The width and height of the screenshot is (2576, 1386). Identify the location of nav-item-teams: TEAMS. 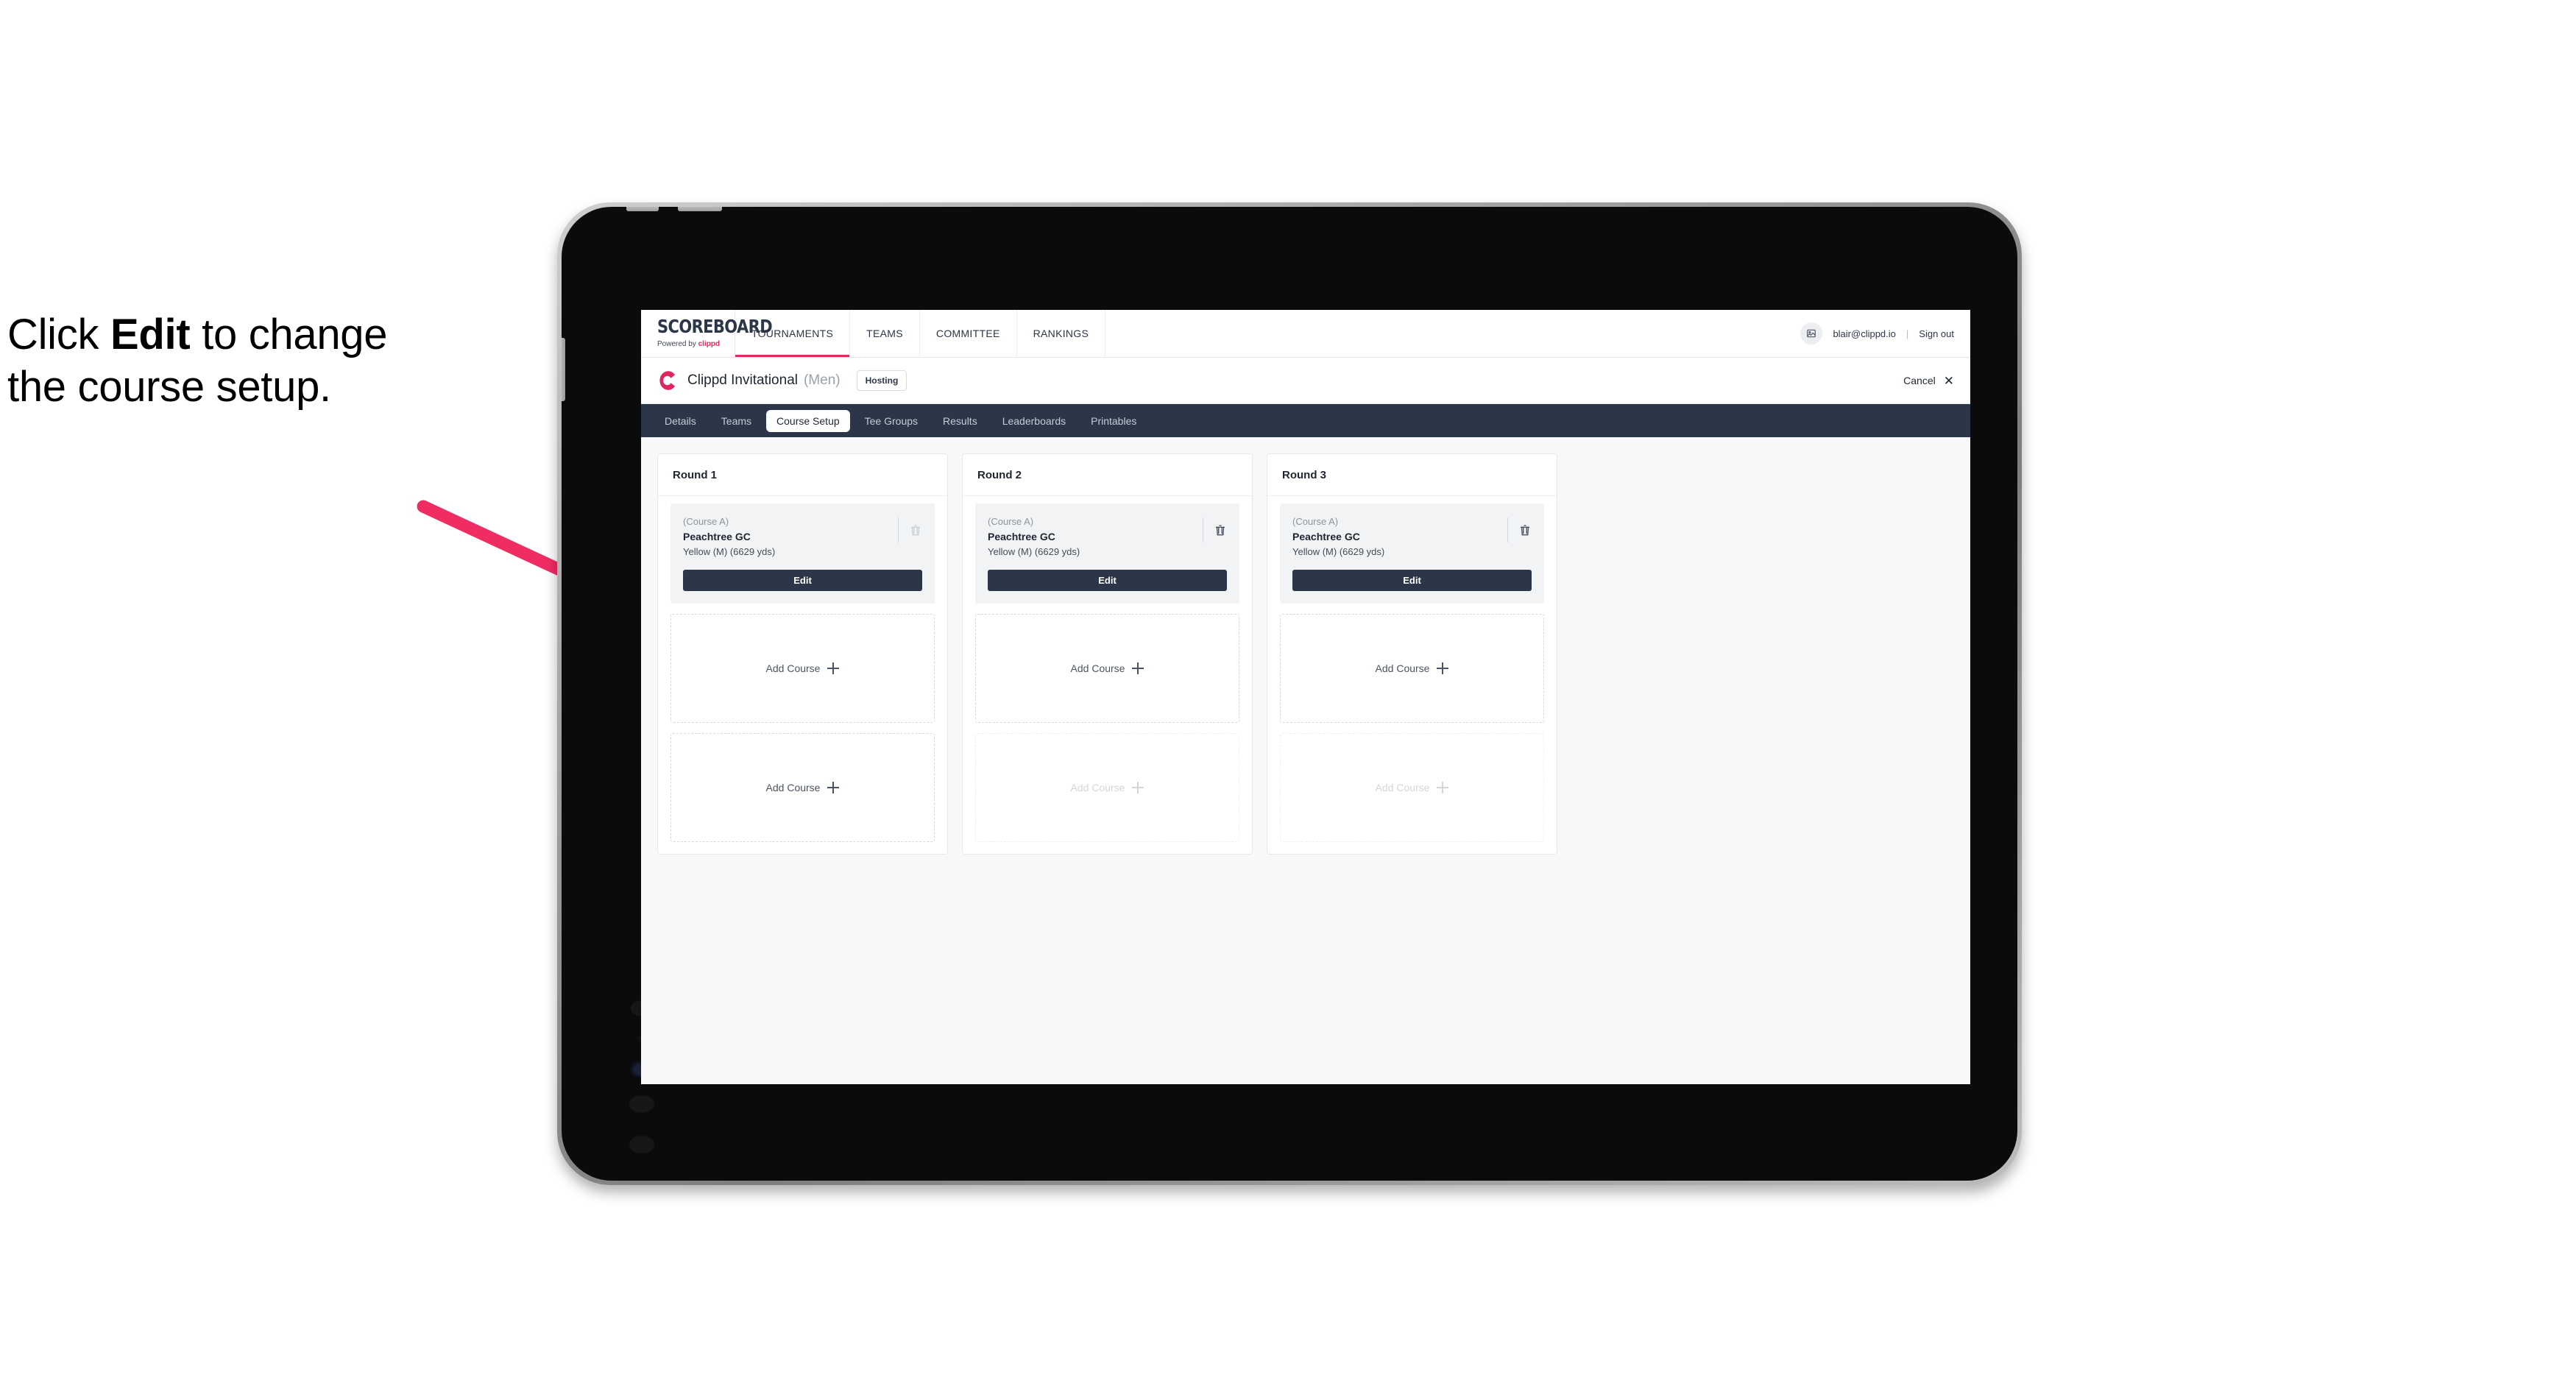
(885, 333).